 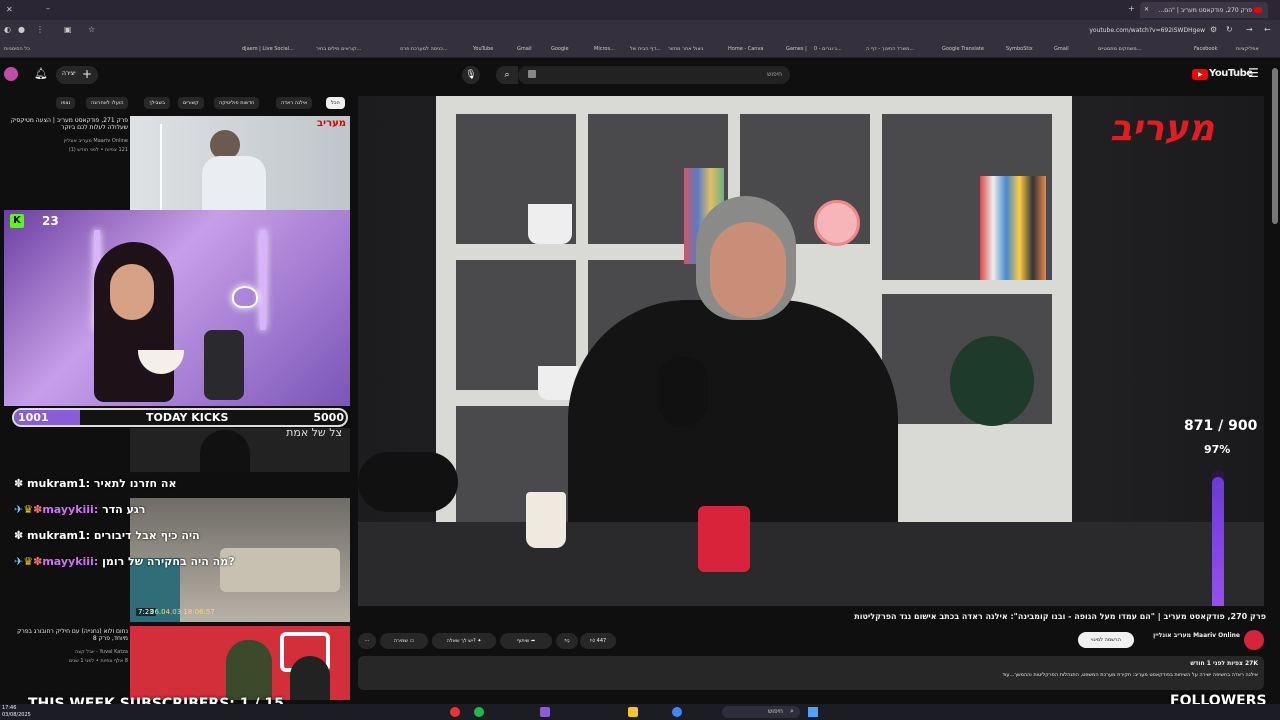 What do you see at coordinates (526, 641) in the screenshot?
I see `share-button: שיתוף ➦` at bounding box center [526, 641].